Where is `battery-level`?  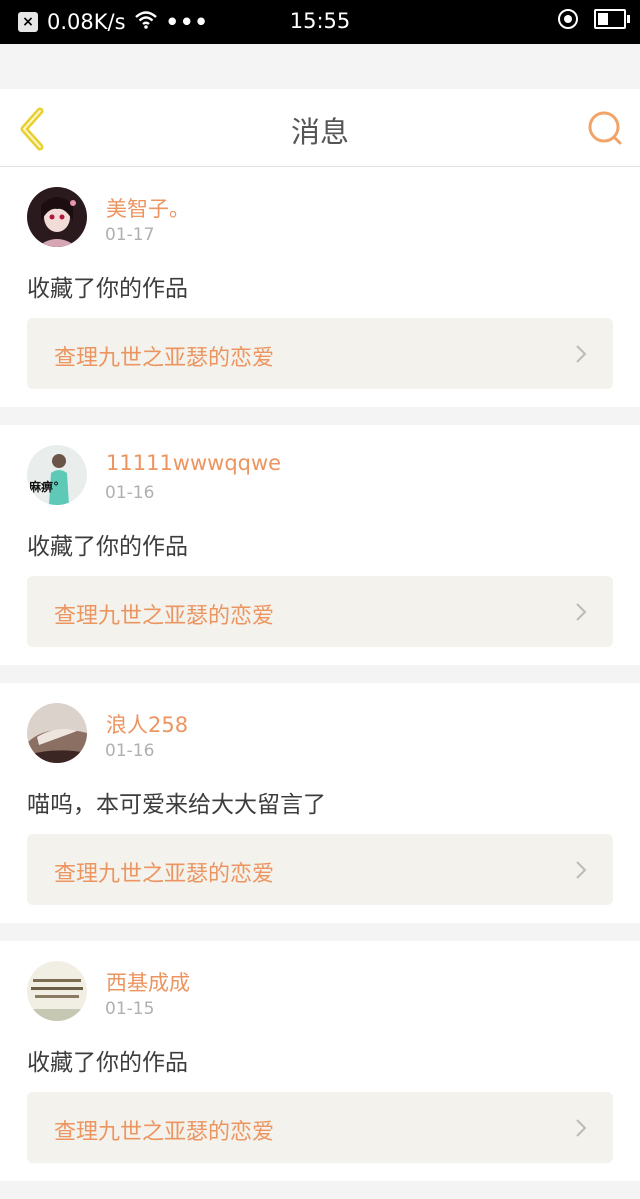
battery-level is located at coordinates (603, 19).